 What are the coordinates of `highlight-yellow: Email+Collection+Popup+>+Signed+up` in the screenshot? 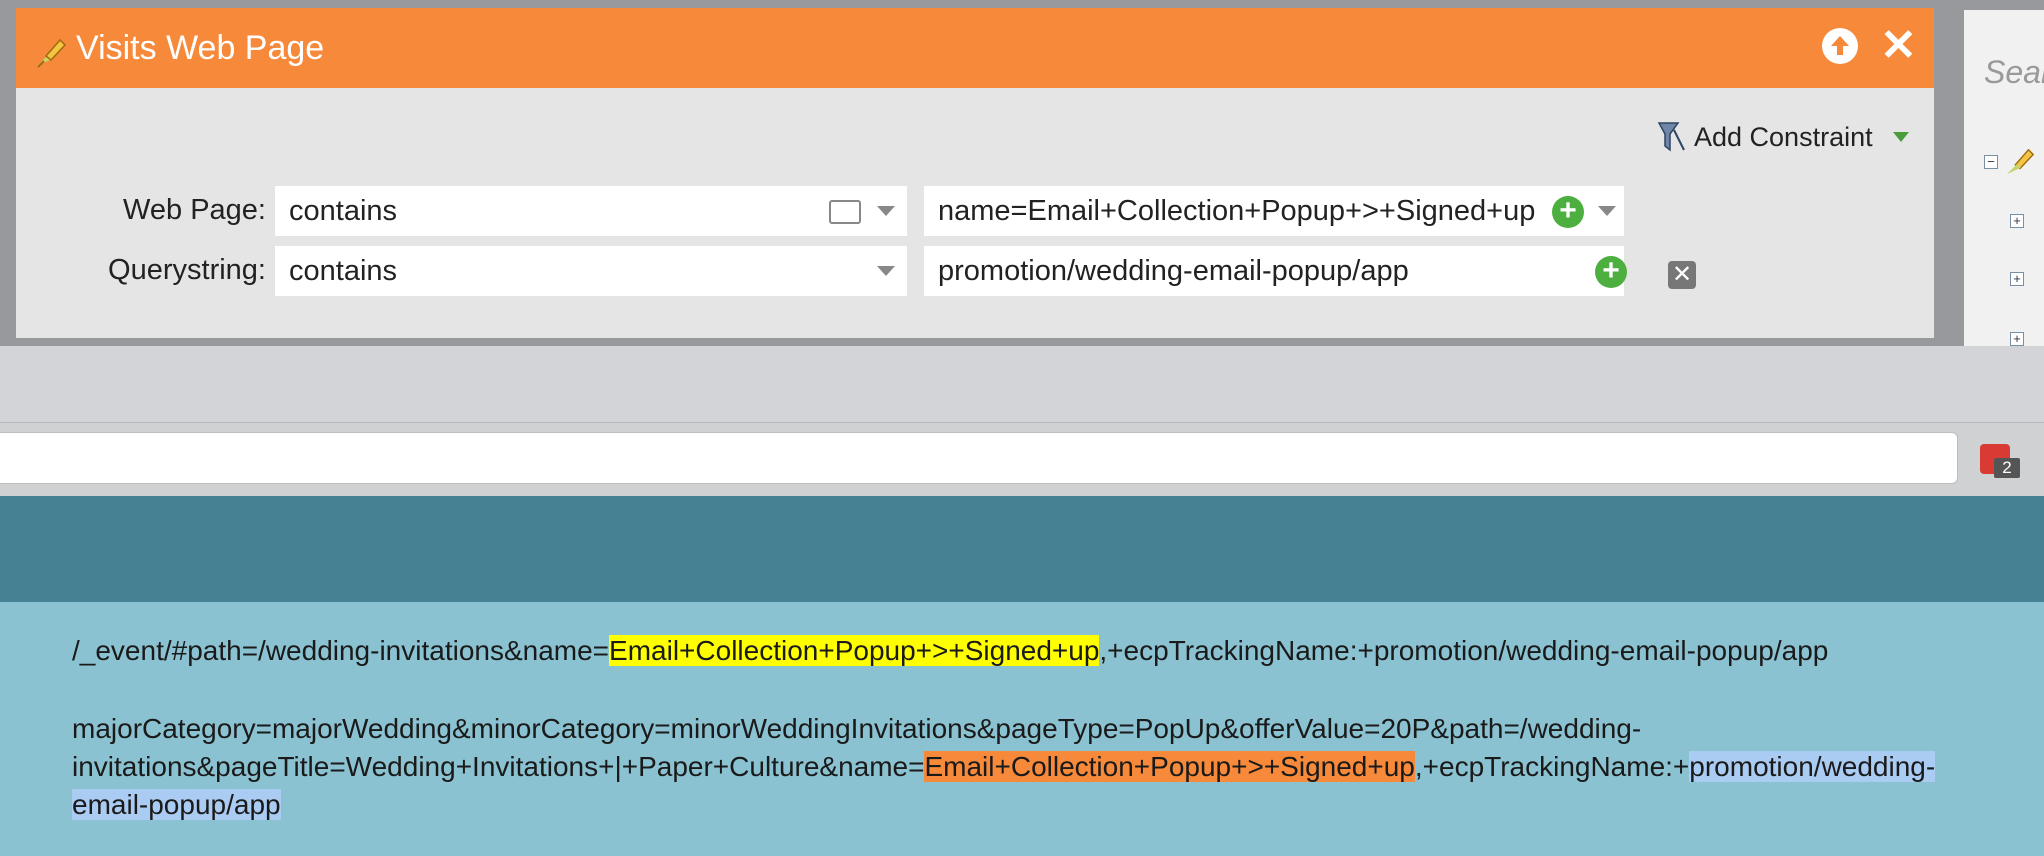 It's located at (854, 650).